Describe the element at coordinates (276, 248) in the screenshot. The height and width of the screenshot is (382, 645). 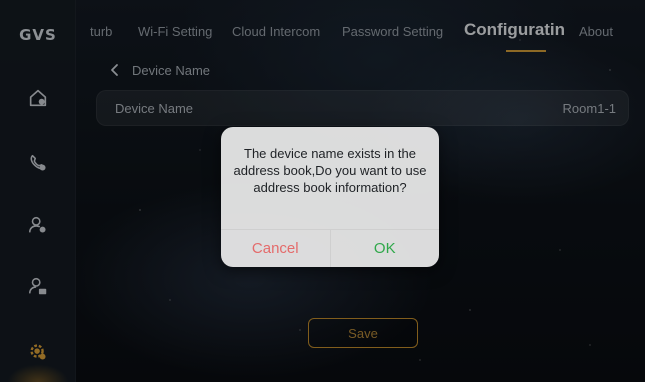
I see `cancel-button: Cancel` at that location.